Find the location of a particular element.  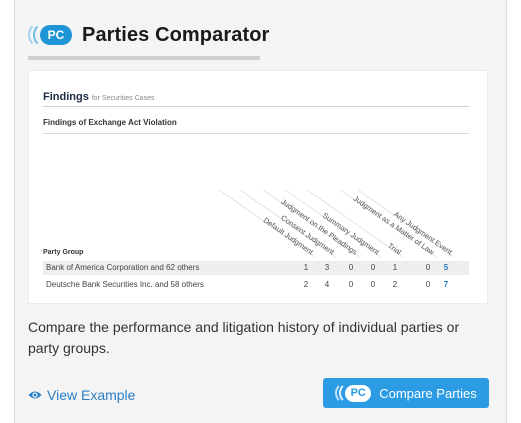

view-example-link: View Example is located at coordinates (81, 395).